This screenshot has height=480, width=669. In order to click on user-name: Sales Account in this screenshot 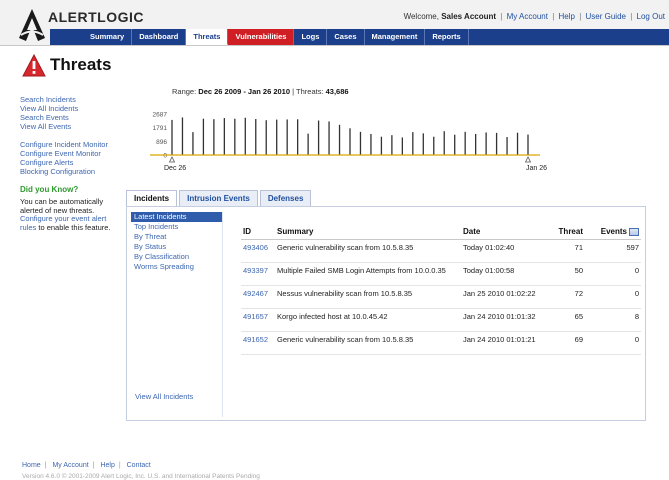, I will do `click(469, 16)`.